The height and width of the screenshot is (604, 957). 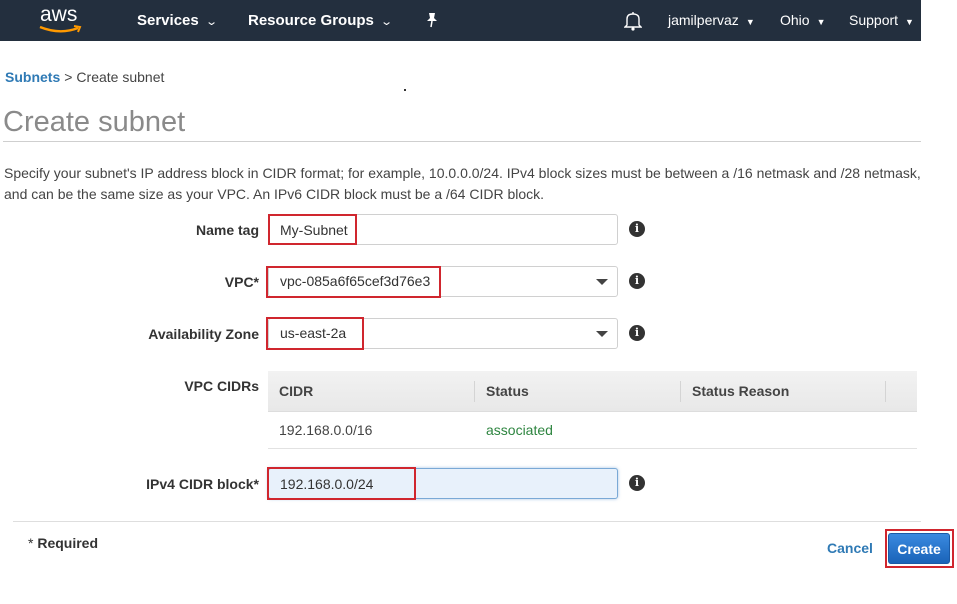 I want to click on support-menu: Support ▼, so click(x=881, y=20).